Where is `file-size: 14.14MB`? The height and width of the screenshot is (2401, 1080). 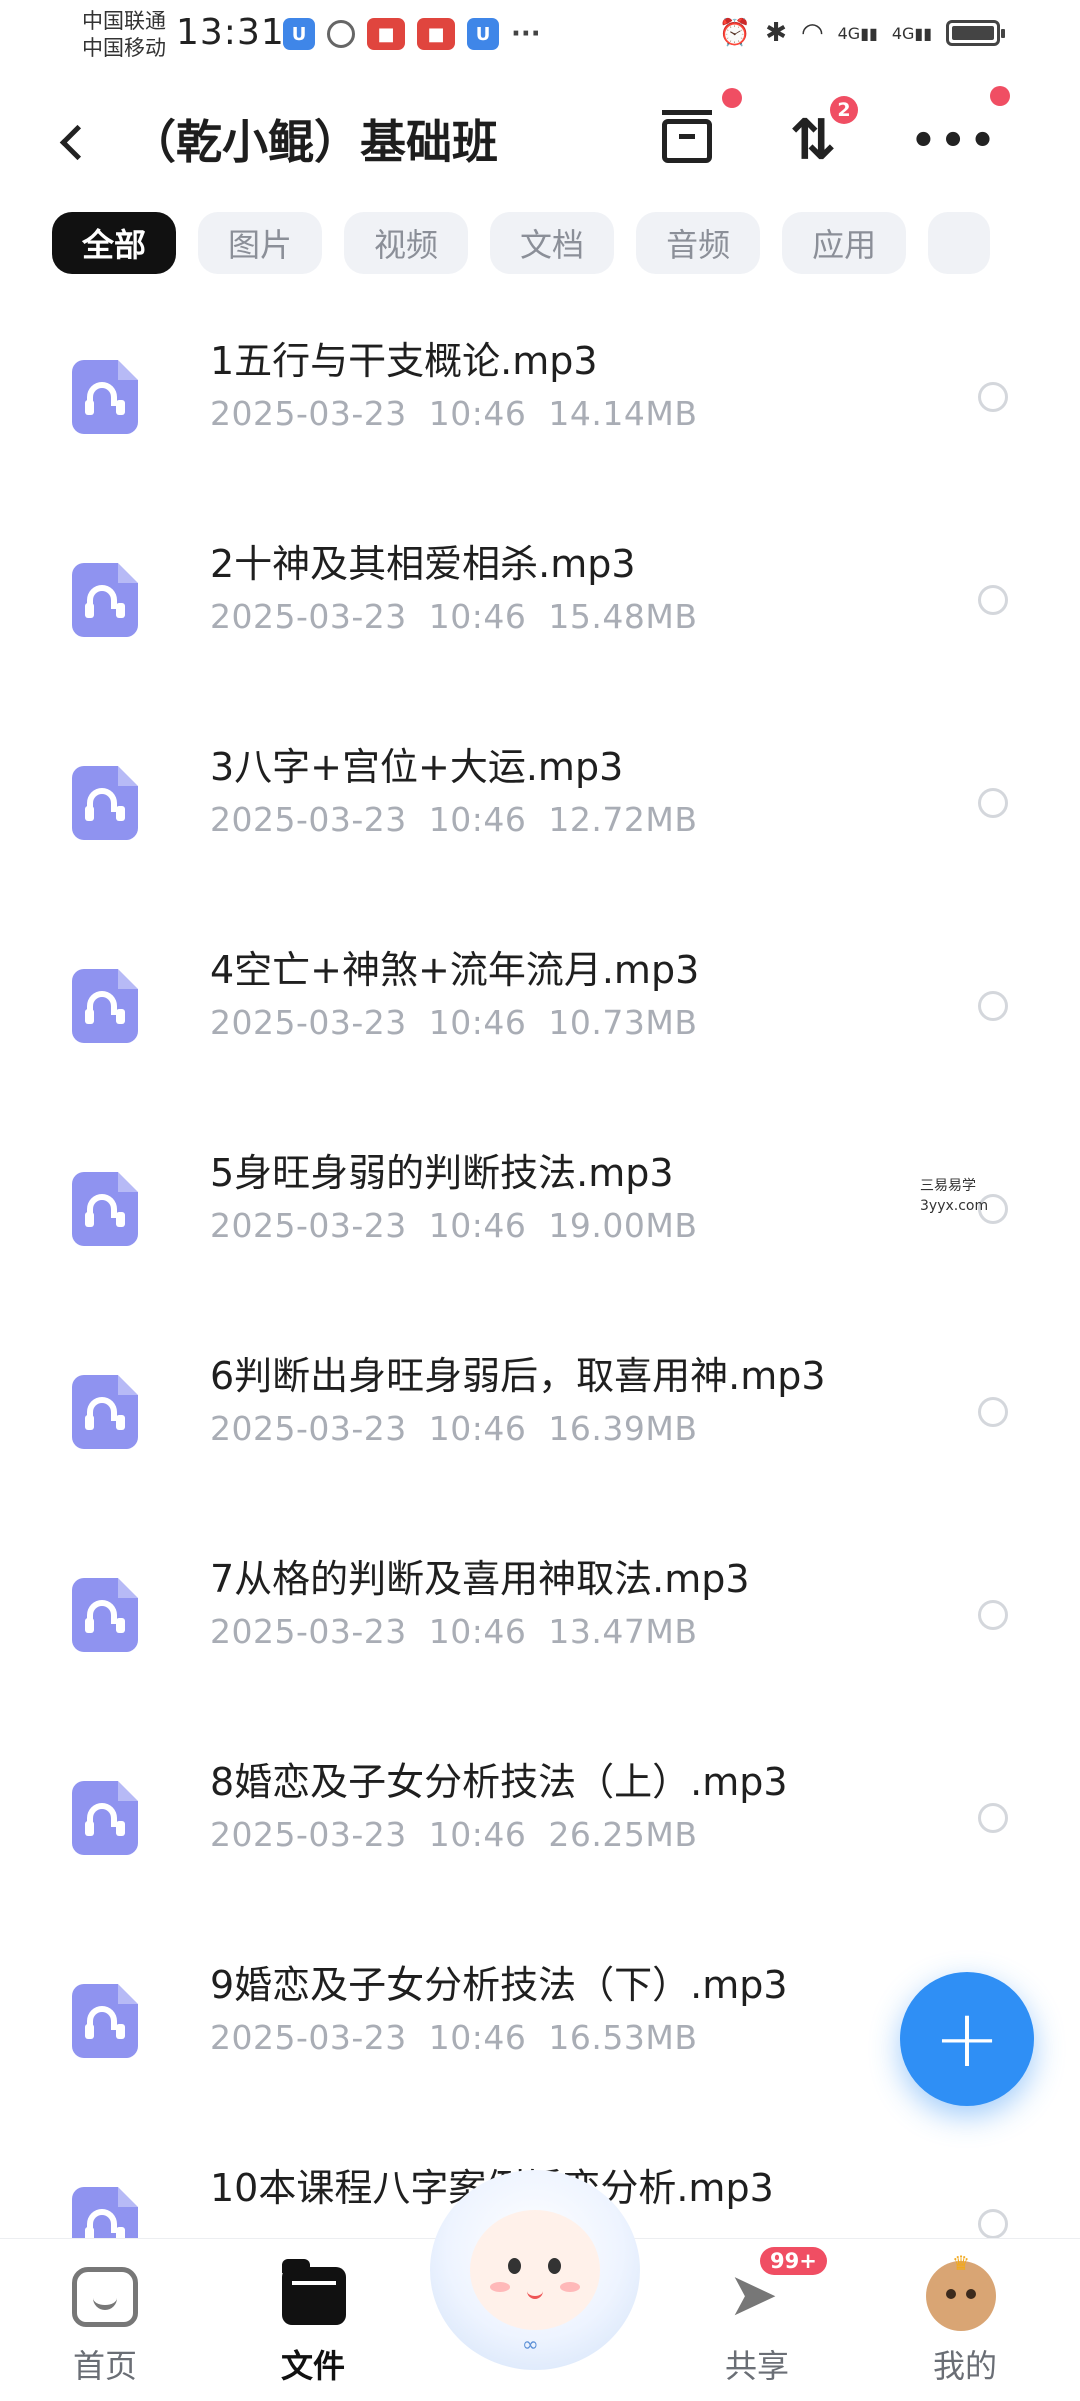
file-size: 14.14MB is located at coordinates (623, 413).